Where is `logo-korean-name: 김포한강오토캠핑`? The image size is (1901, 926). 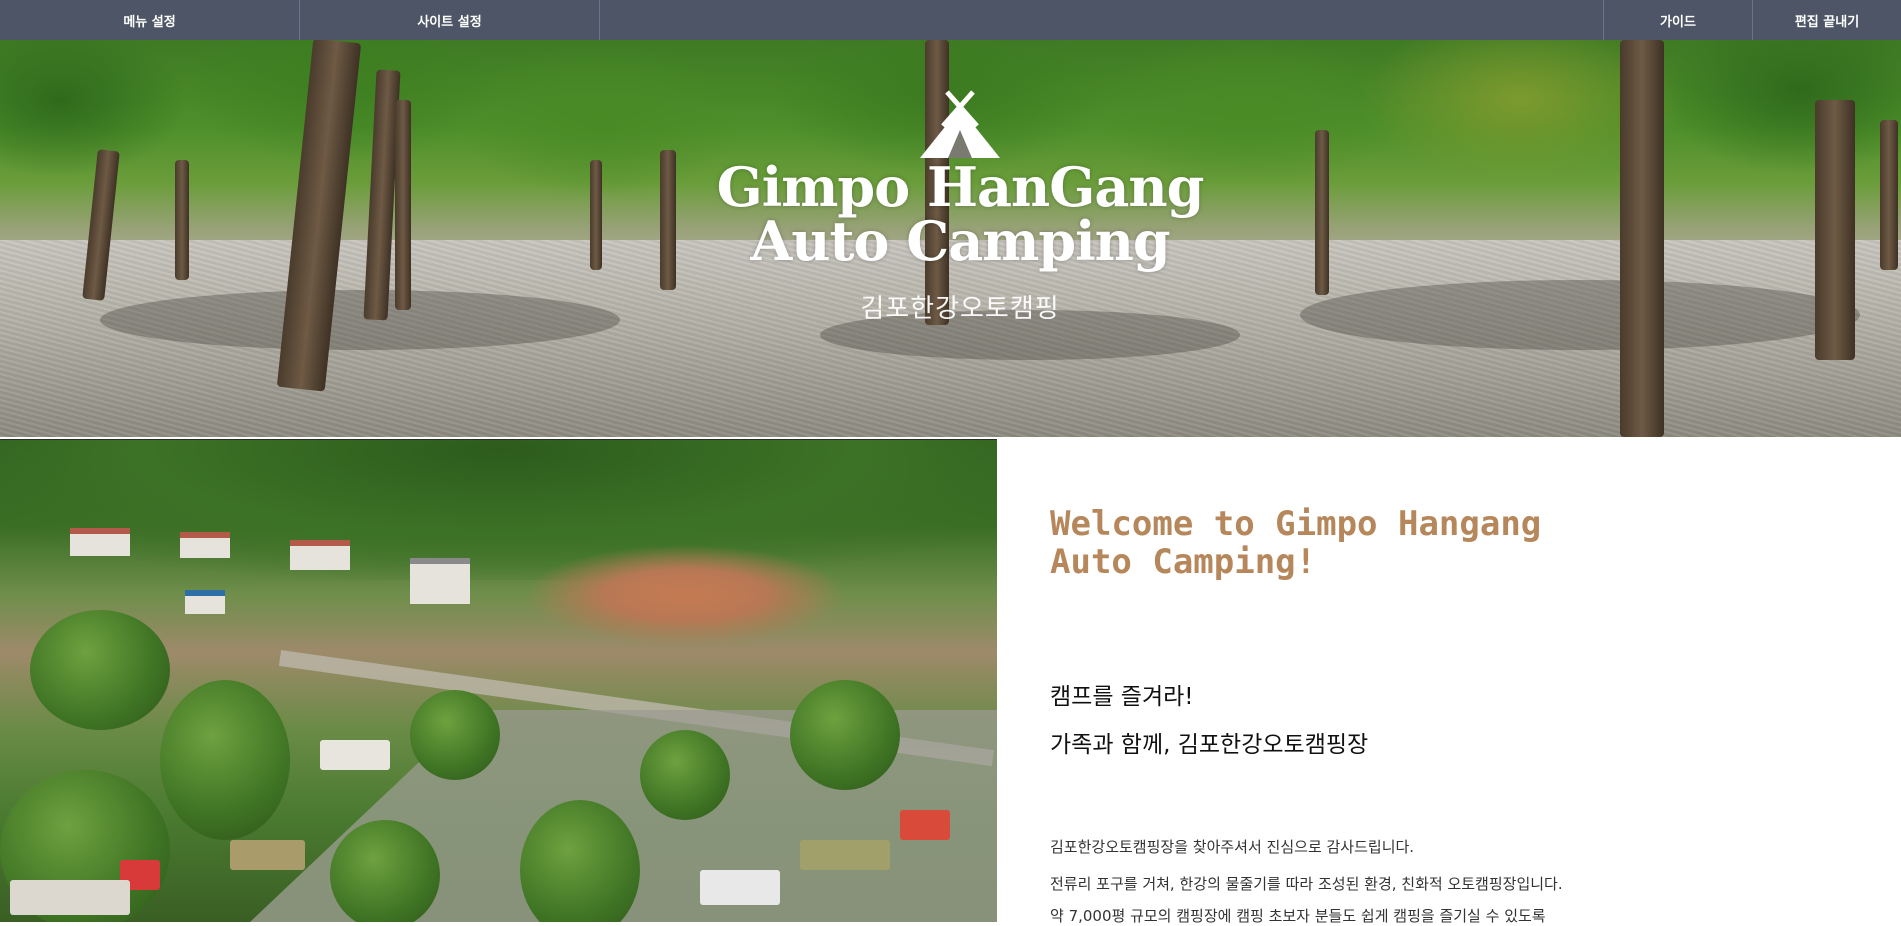 logo-korean-name: 김포한강오토캠핑 is located at coordinates (960, 309).